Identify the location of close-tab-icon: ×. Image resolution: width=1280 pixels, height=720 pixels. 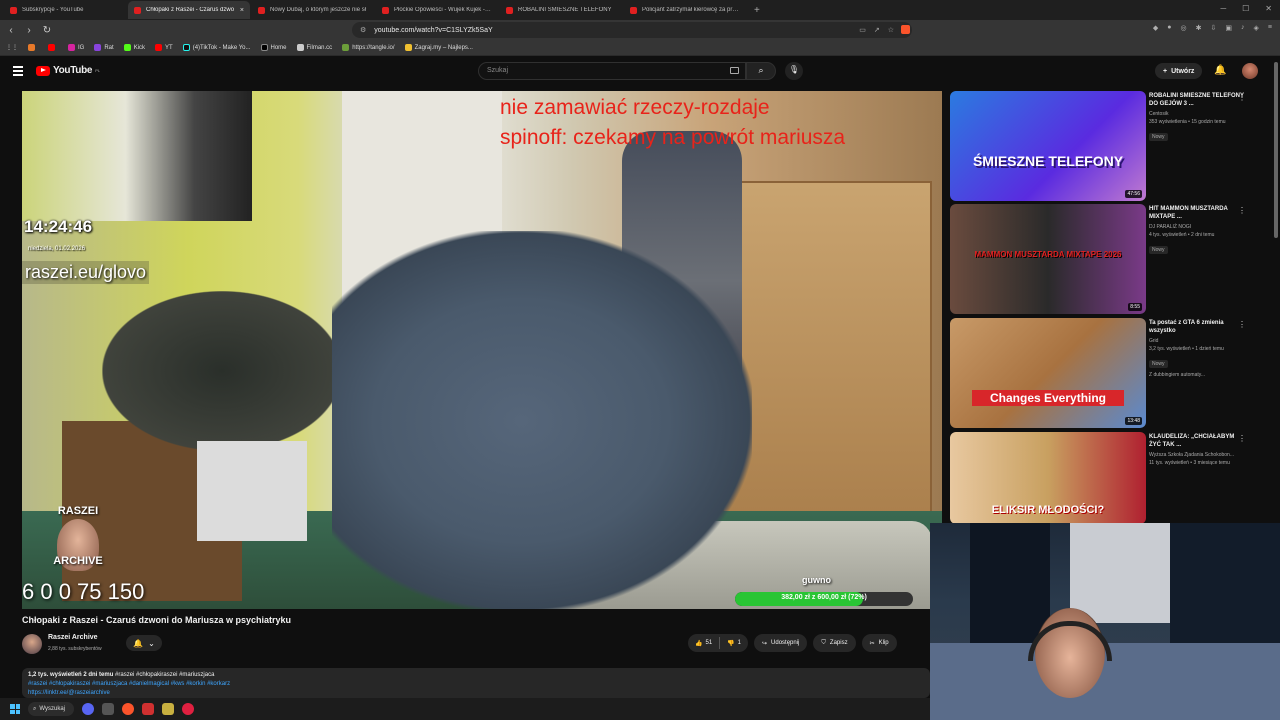
(242, 10).